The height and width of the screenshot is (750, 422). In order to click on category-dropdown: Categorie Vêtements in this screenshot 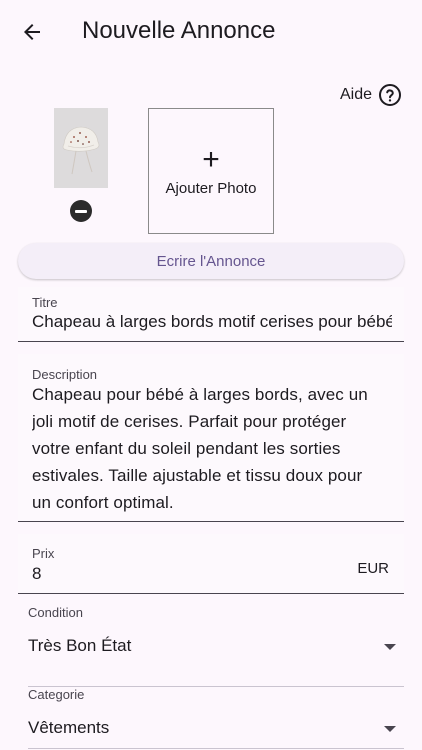, I will do `click(216, 718)`.